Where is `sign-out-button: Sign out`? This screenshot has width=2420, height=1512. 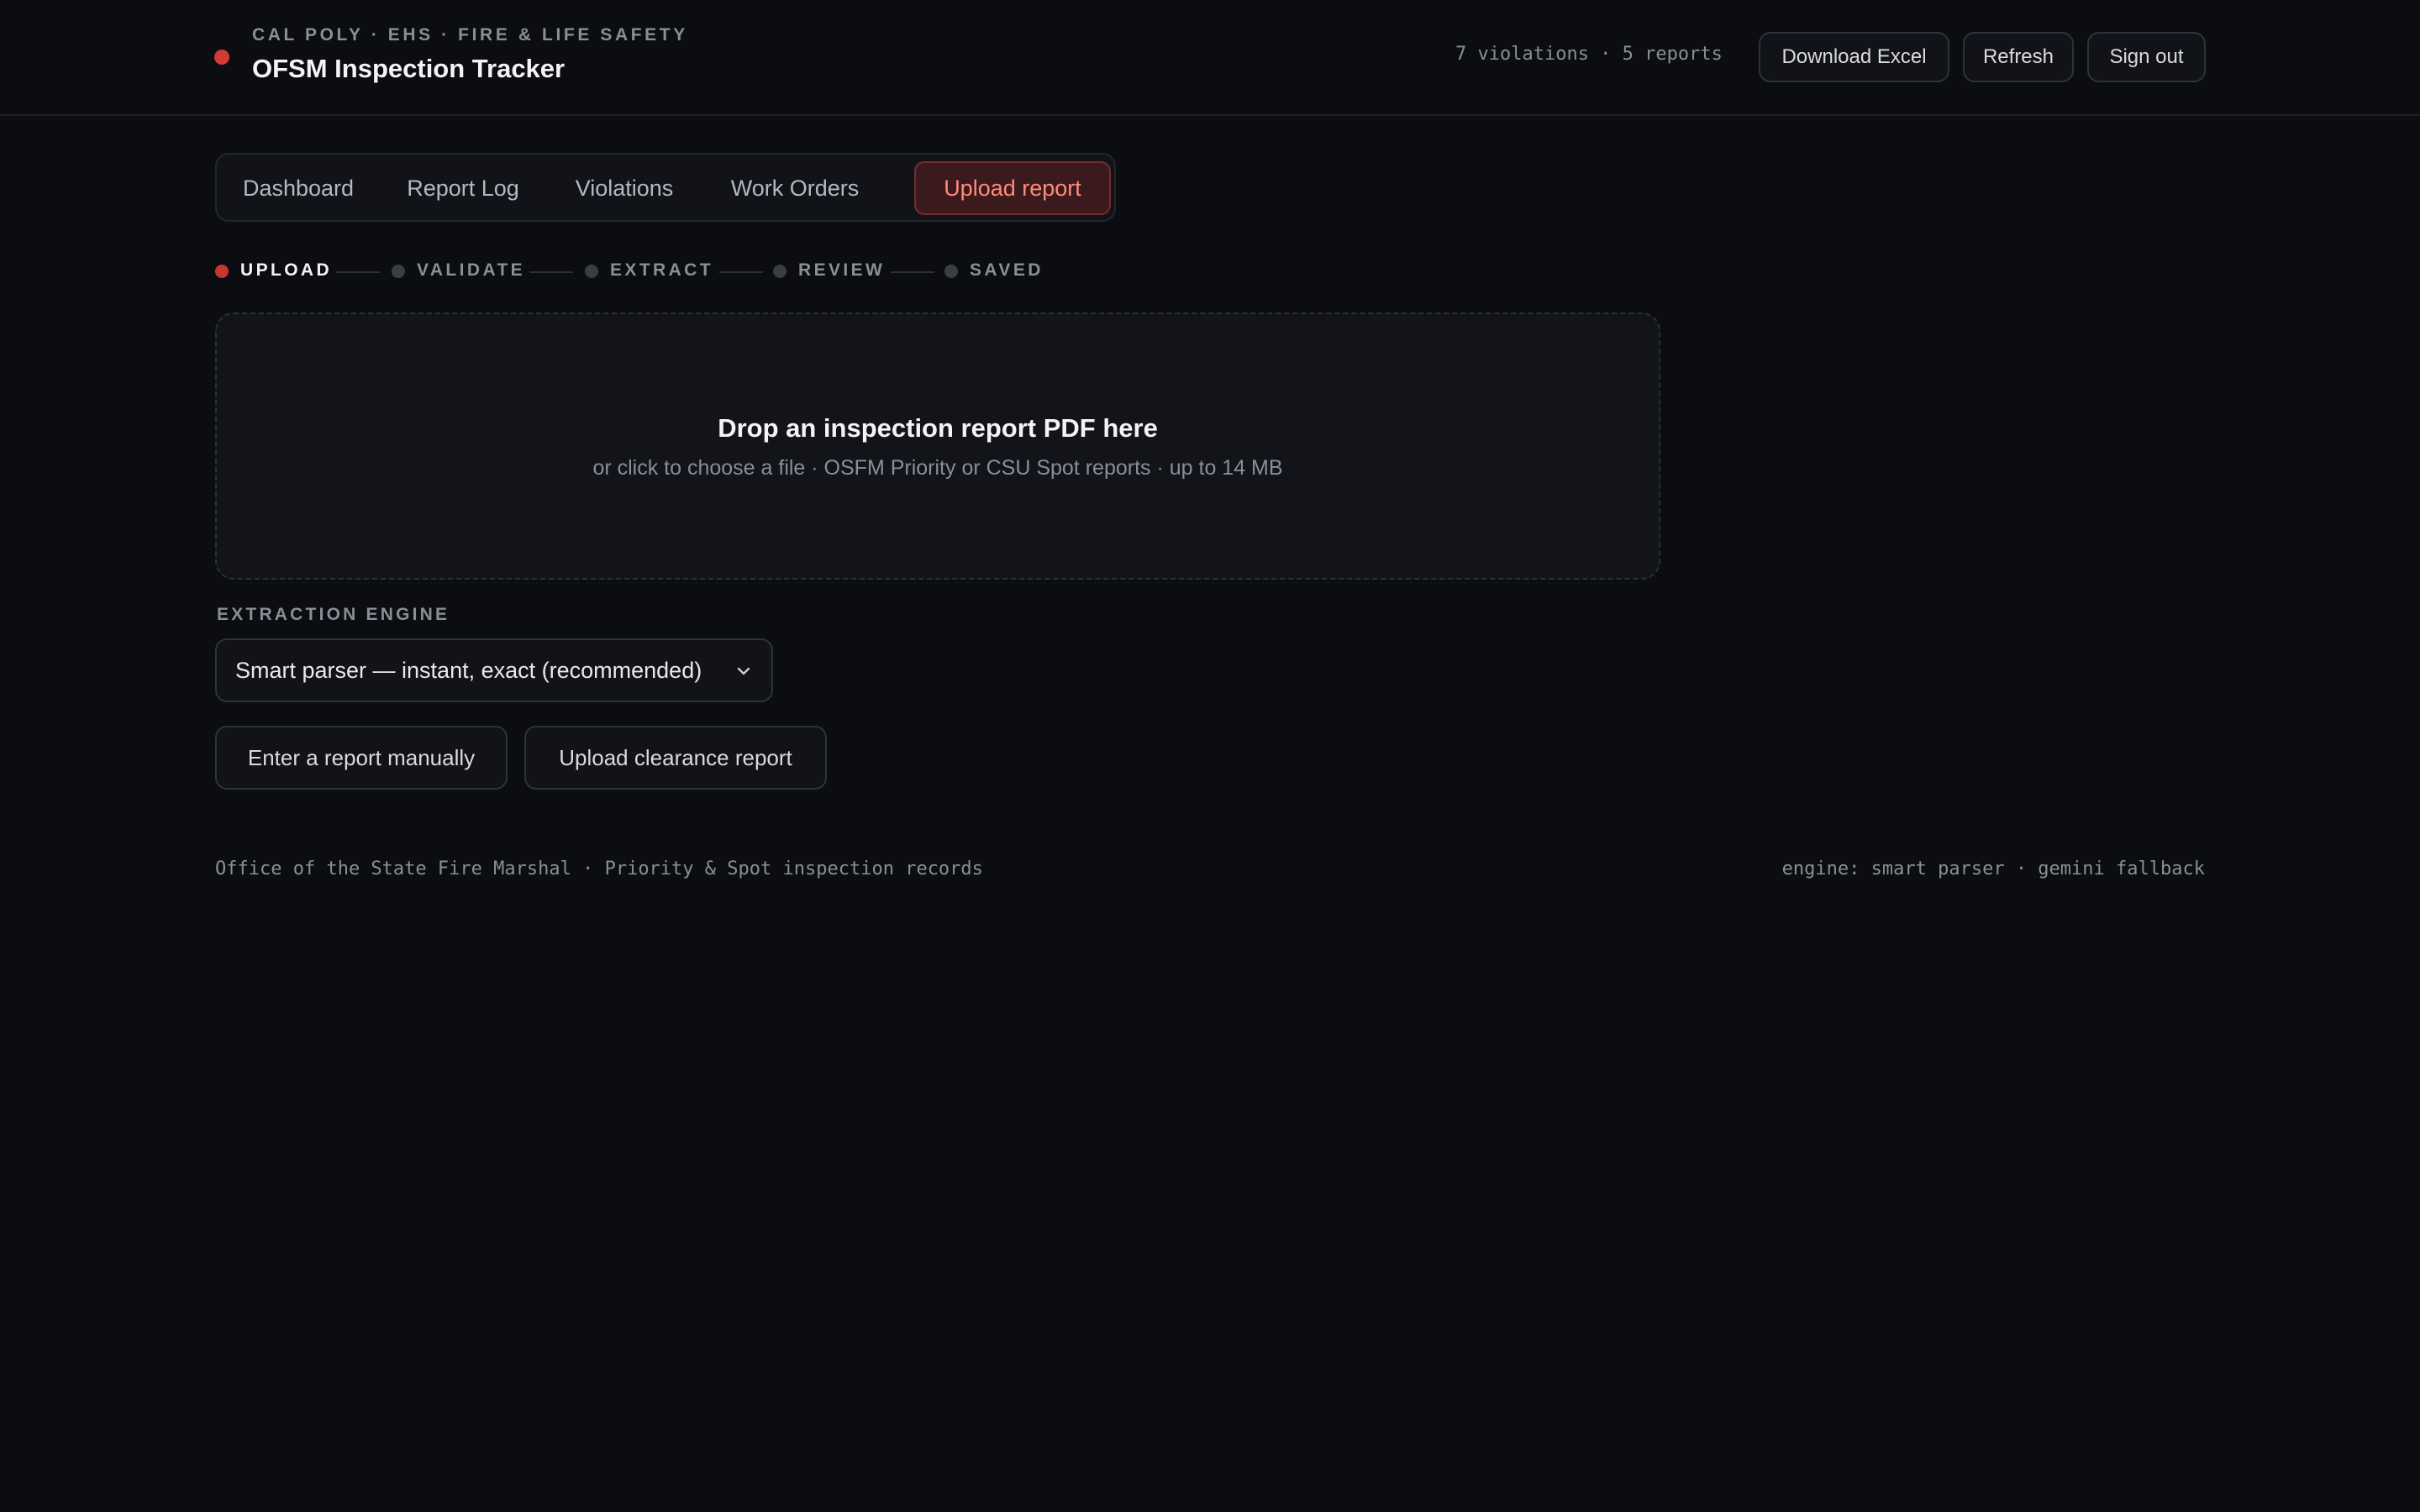
sign-out-button: Sign out is located at coordinates (2147, 57).